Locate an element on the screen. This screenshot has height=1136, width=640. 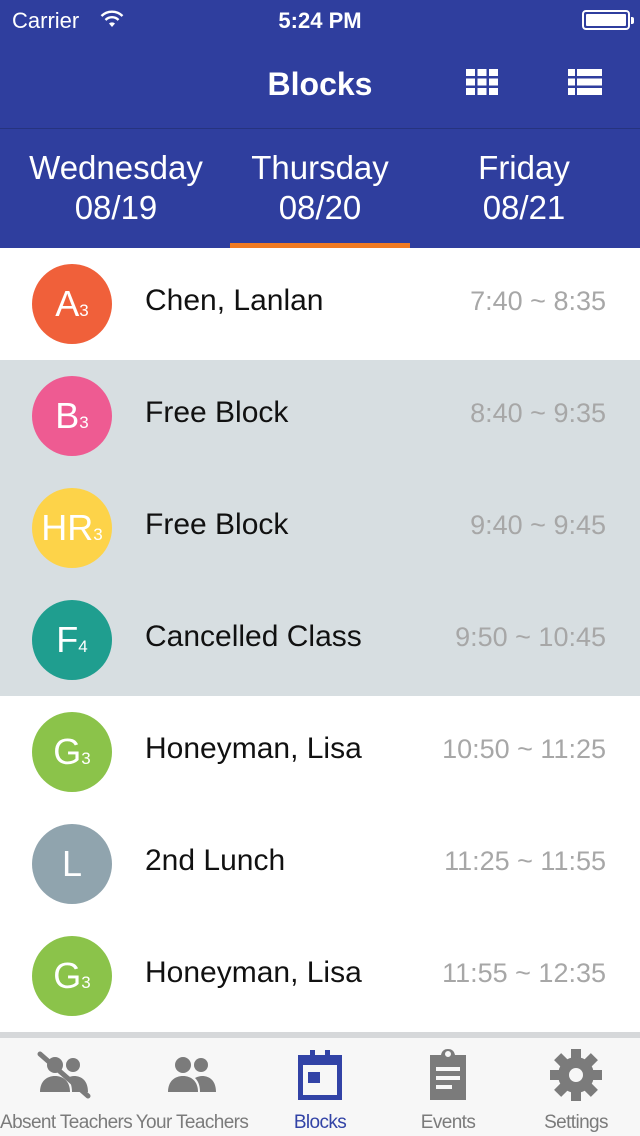
block-time: 11:55 ~ 12:35 is located at coordinates (524, 973).